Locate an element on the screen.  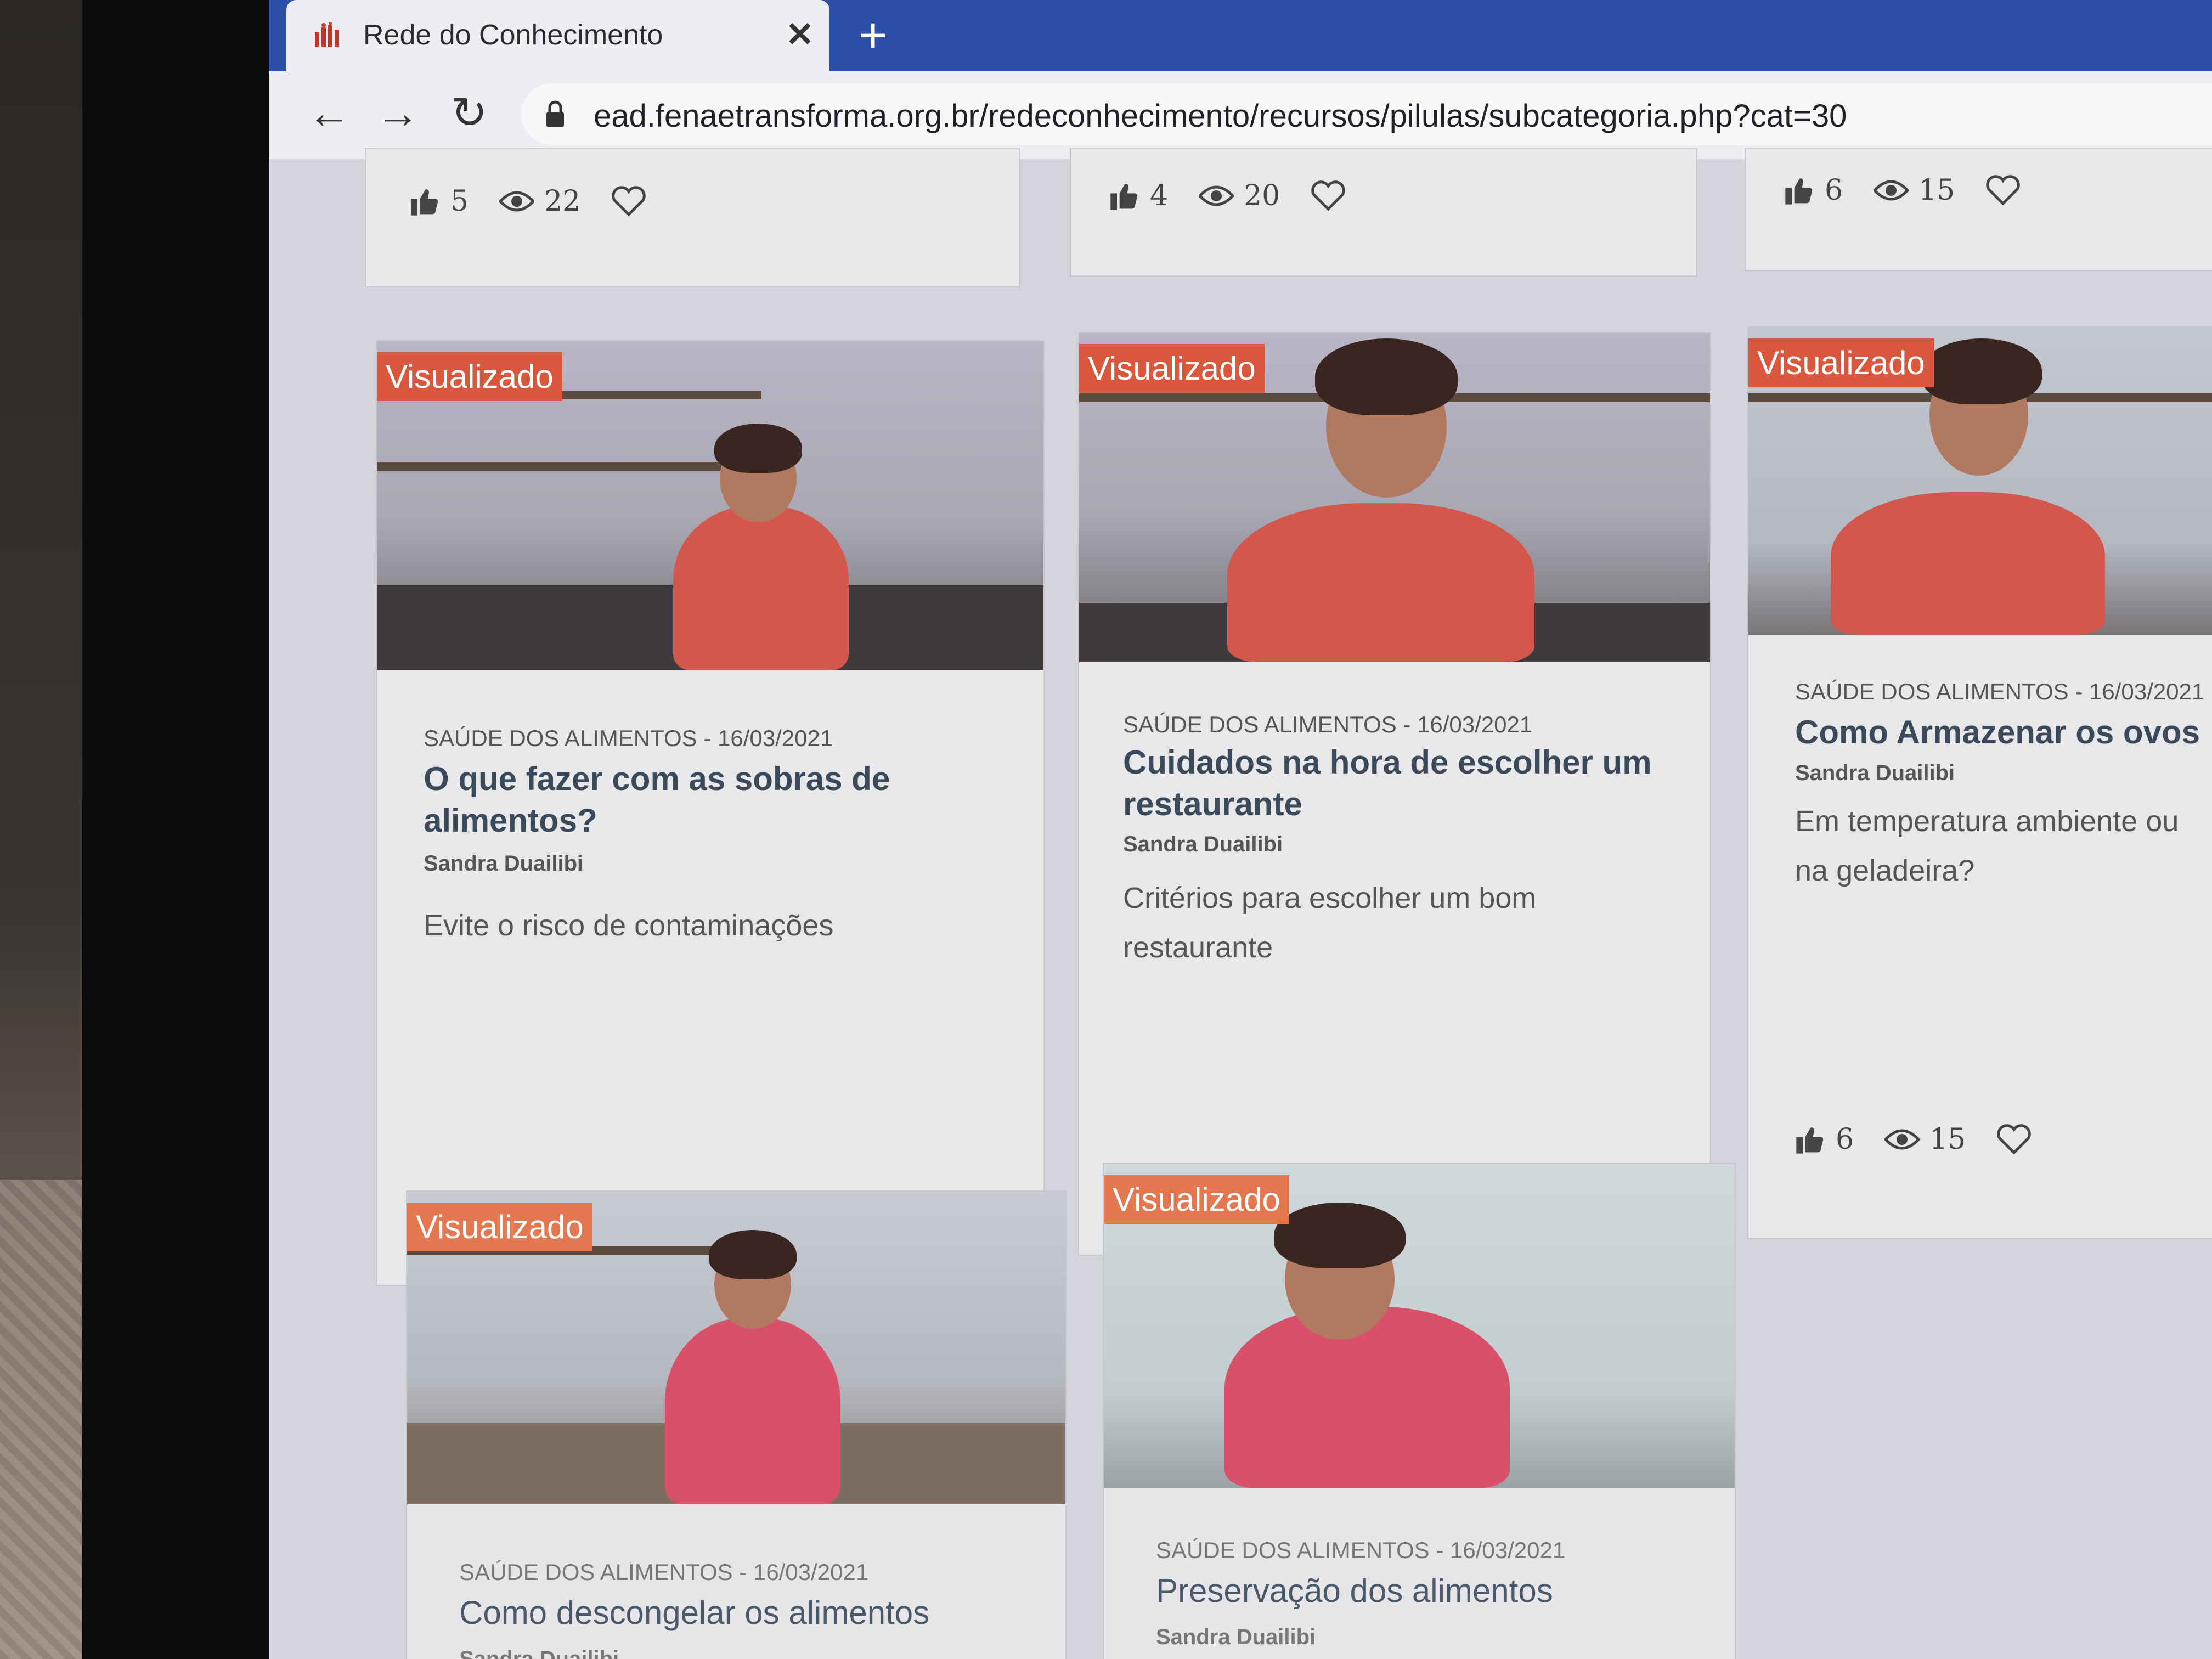
card-description: Em temperatura ambiente ou na geladeira? is located at coordinates (1987, 846).